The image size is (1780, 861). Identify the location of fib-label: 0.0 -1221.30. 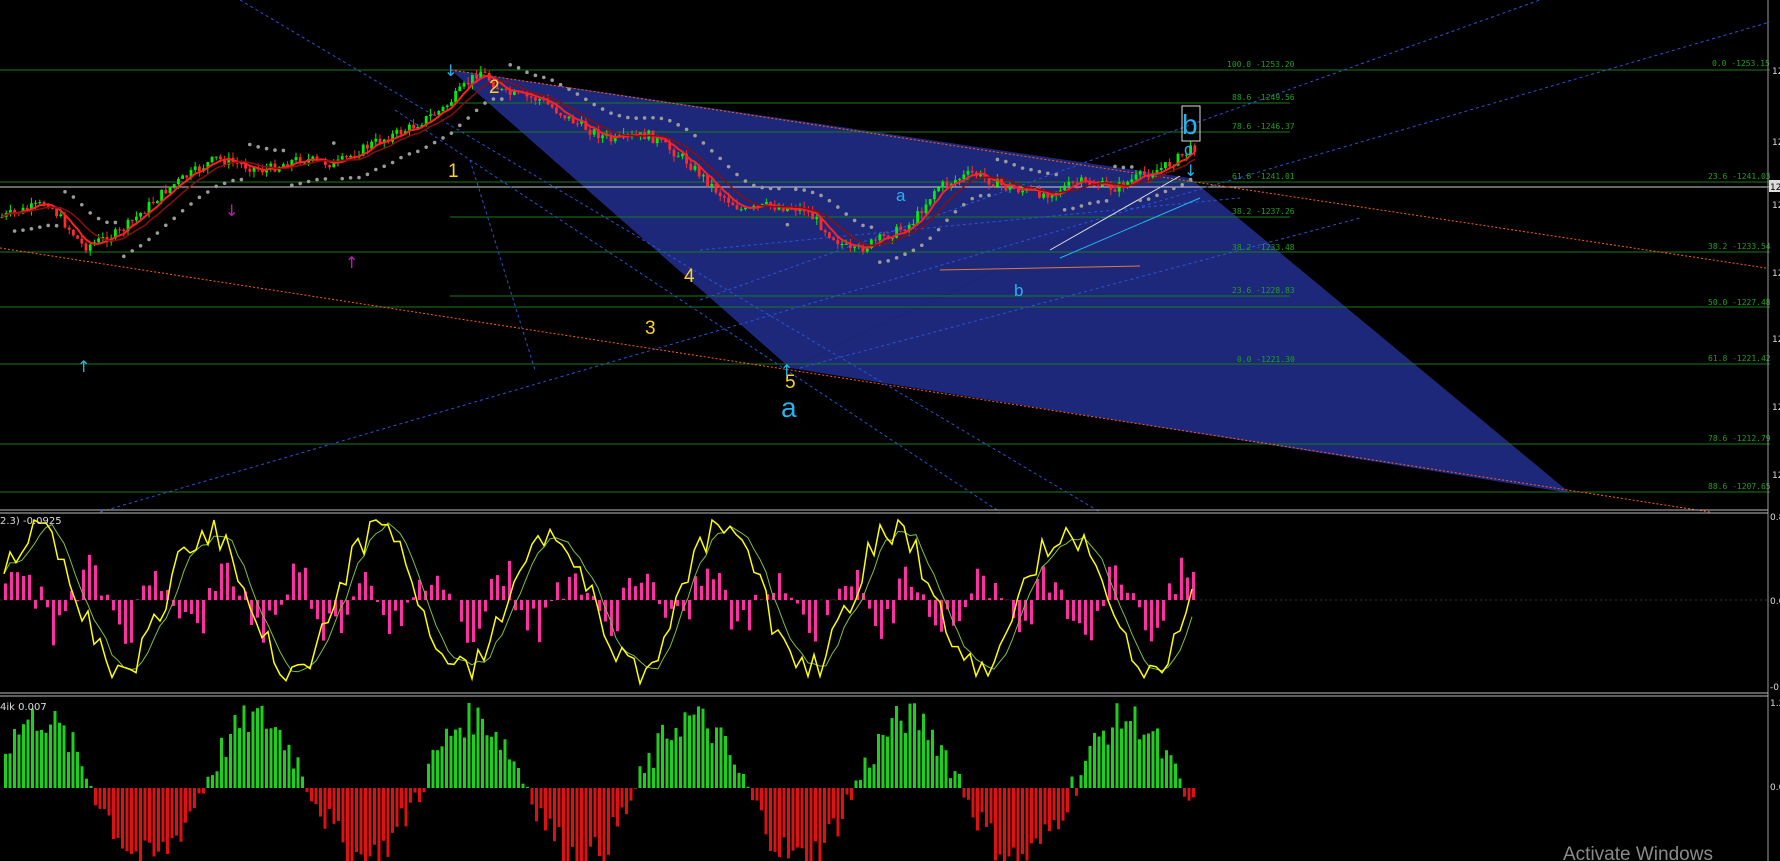
(1266, 359).